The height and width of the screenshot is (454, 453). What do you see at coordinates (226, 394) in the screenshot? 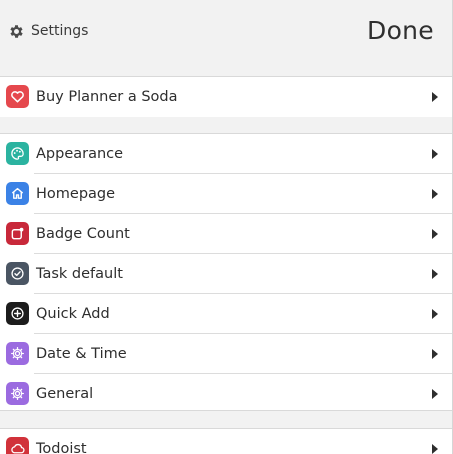
I see `row-general: General` at bounding box center [226, 394].